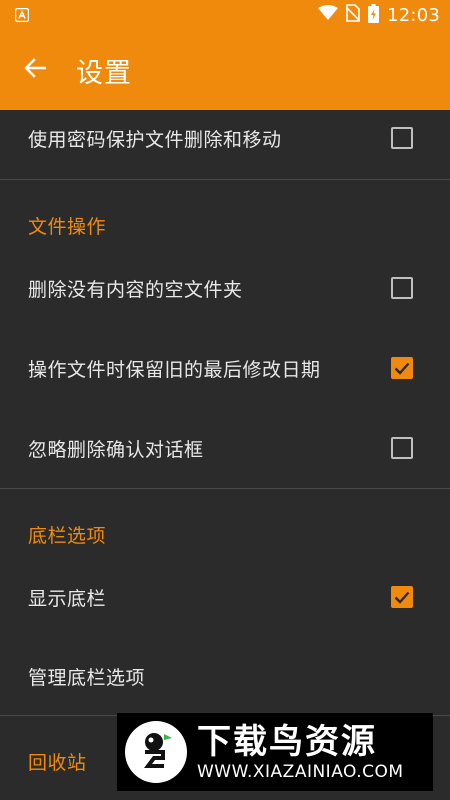 The height and width of the screenshot is (800, 450). I want to click on setting-label: 管理底栏选项, so click(87, 677).